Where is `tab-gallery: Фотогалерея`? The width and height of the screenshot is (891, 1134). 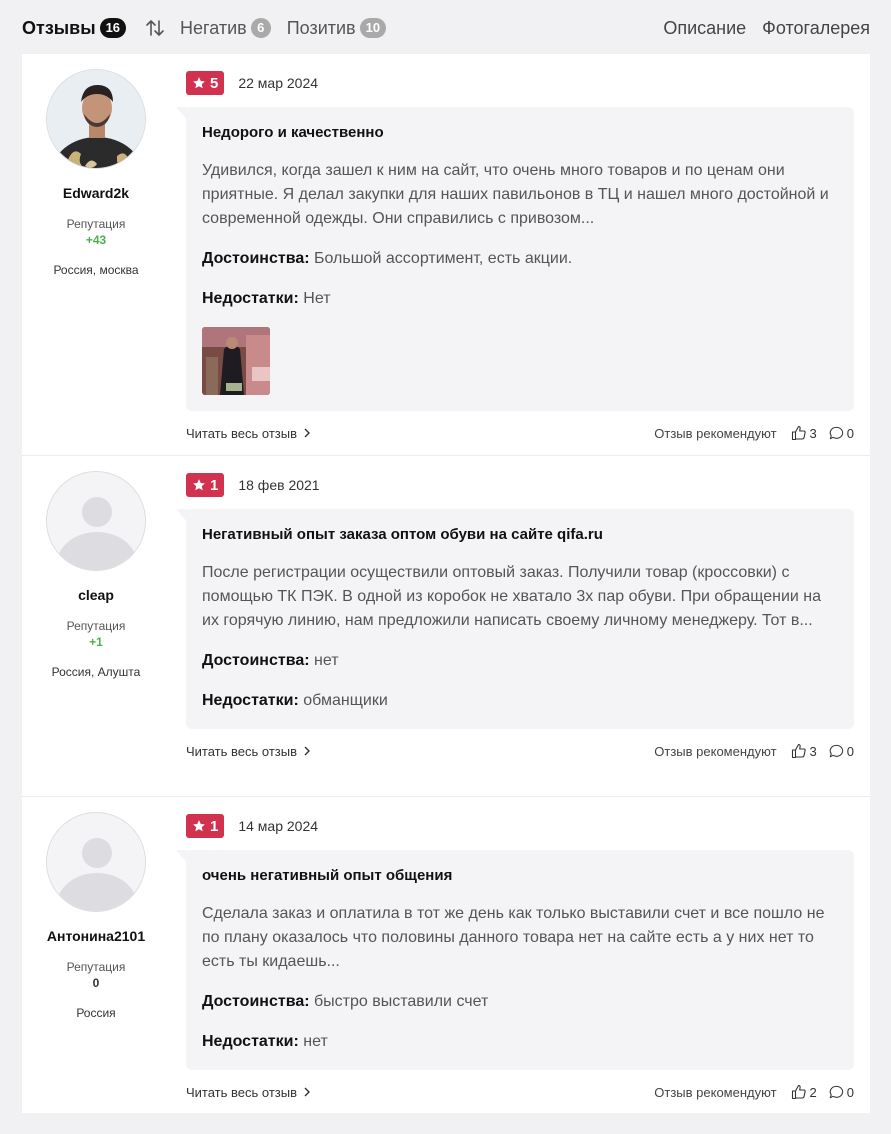 tab-gallery: Фотогалерея is located at coordinates (816, 28).